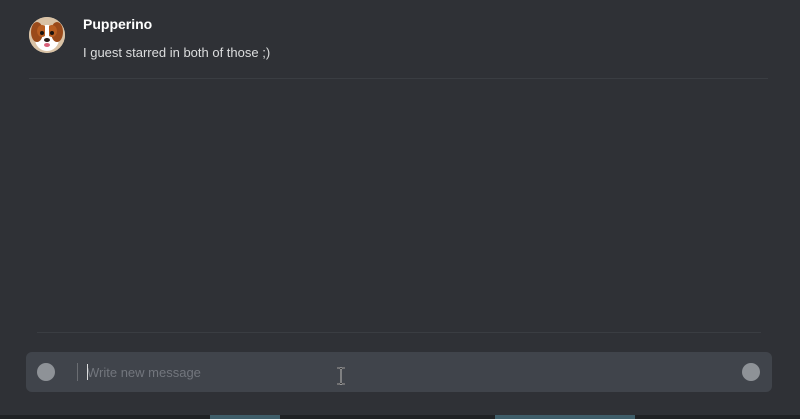 This screenshot has width=800, height=419. I want to click on dog-avatar-icon, so click(47, 35).